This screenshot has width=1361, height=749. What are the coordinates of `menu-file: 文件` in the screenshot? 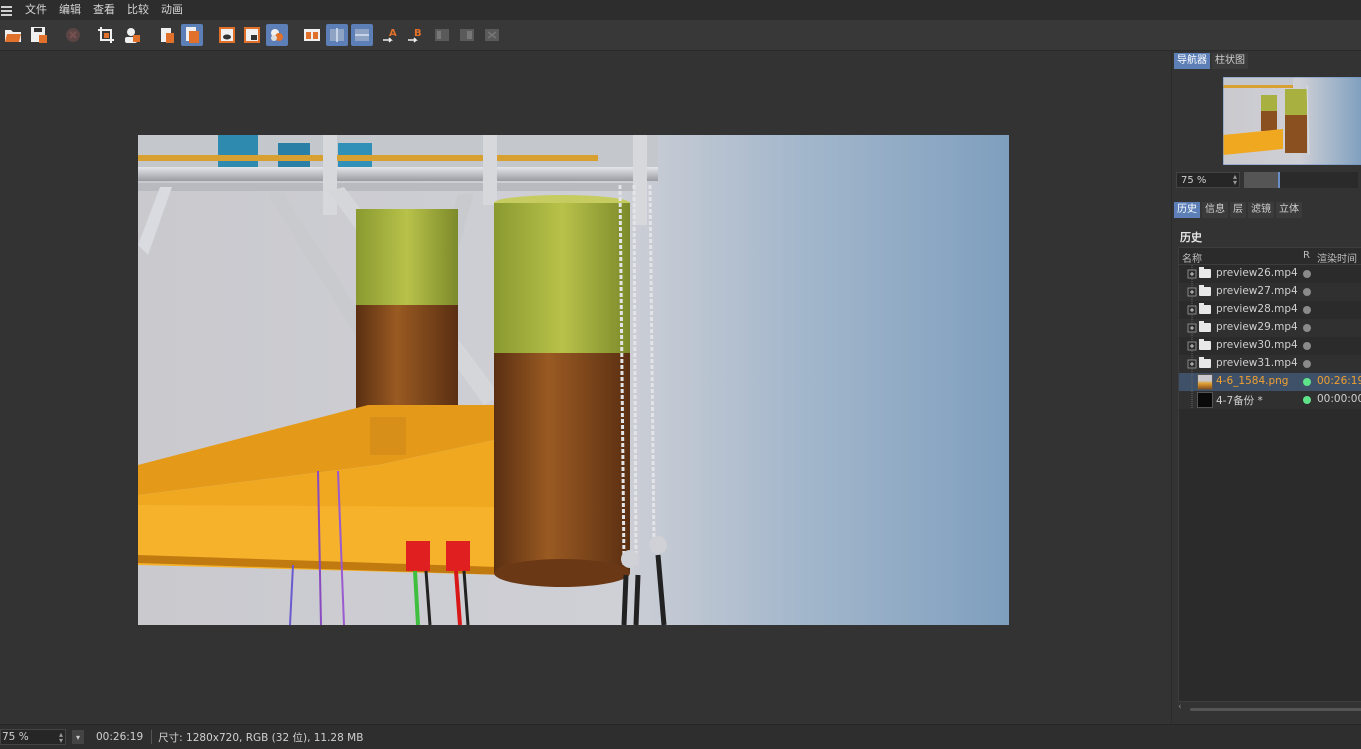 It's located at (36, 10).